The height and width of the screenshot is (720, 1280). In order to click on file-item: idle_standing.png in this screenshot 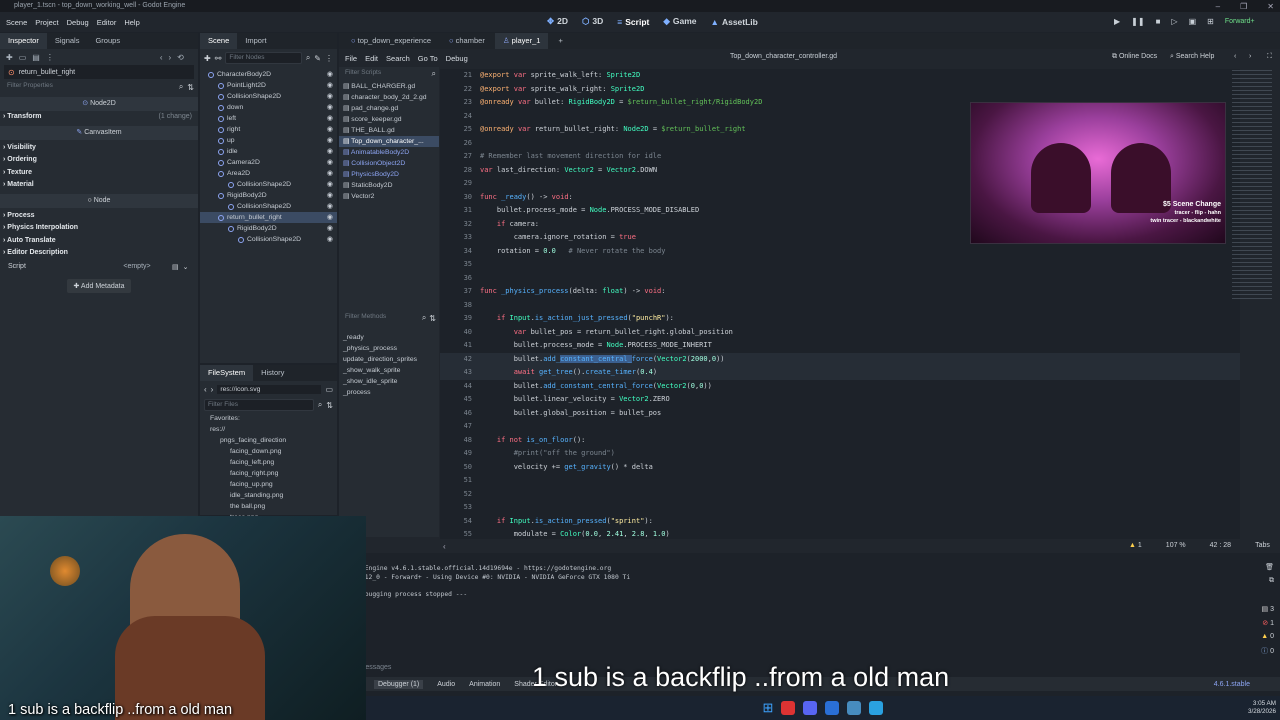, I will do `click(268, 495)`.